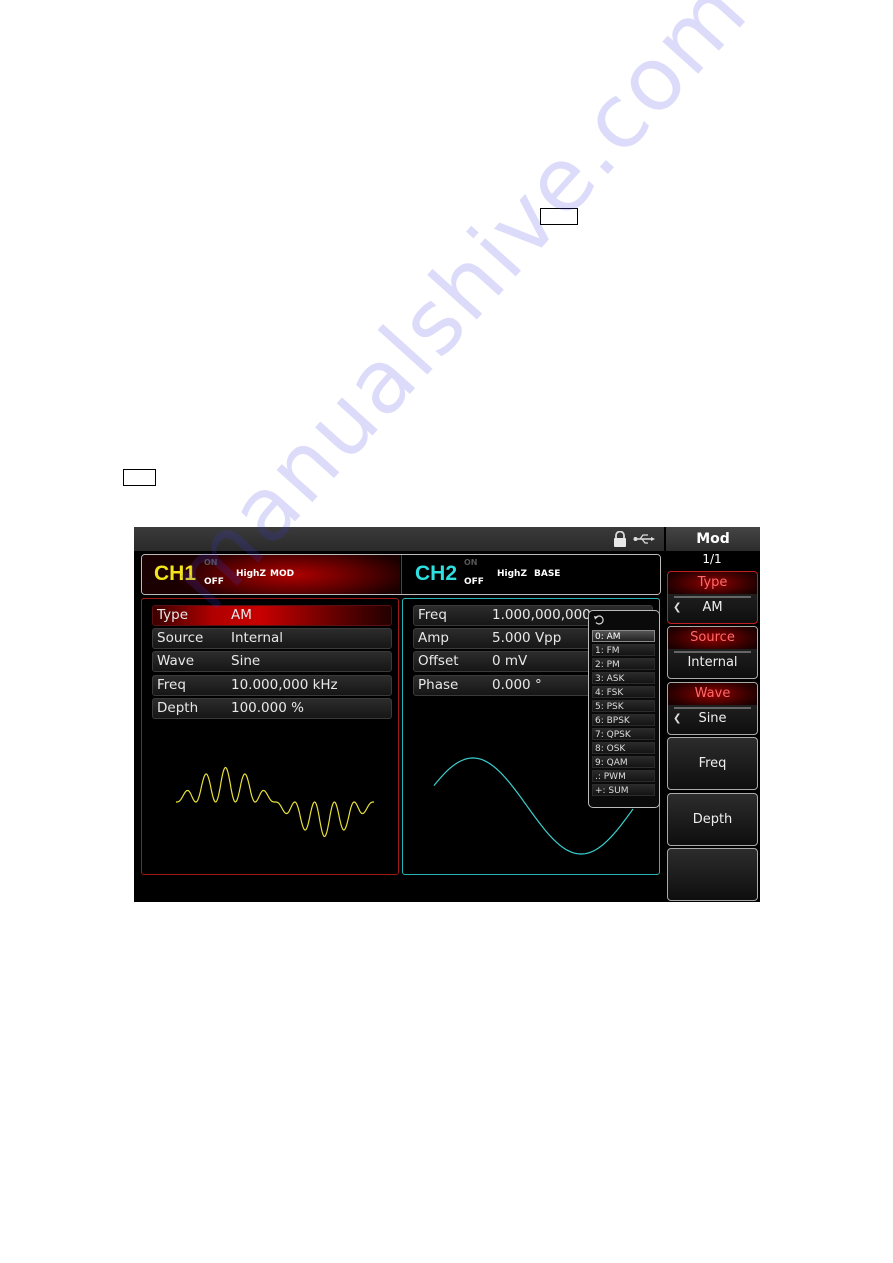 The image size is (893, 1263). I want to click on am-waveform-trace, so click(275, 802).